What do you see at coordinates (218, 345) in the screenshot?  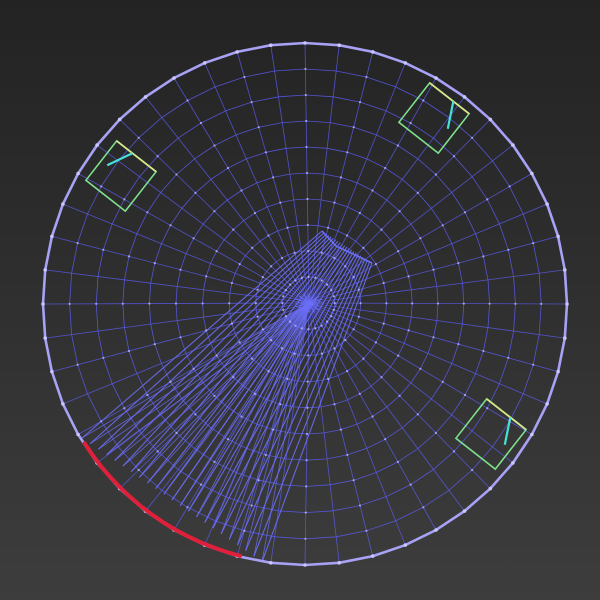 I see `fan-line` at bounding box center [218, 345].